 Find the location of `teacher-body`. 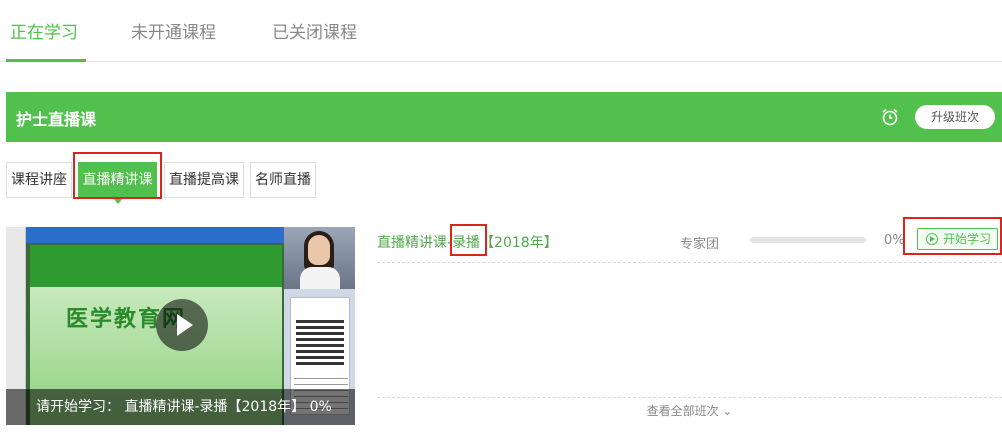

teacher-body is located at coordinates (320, 278).